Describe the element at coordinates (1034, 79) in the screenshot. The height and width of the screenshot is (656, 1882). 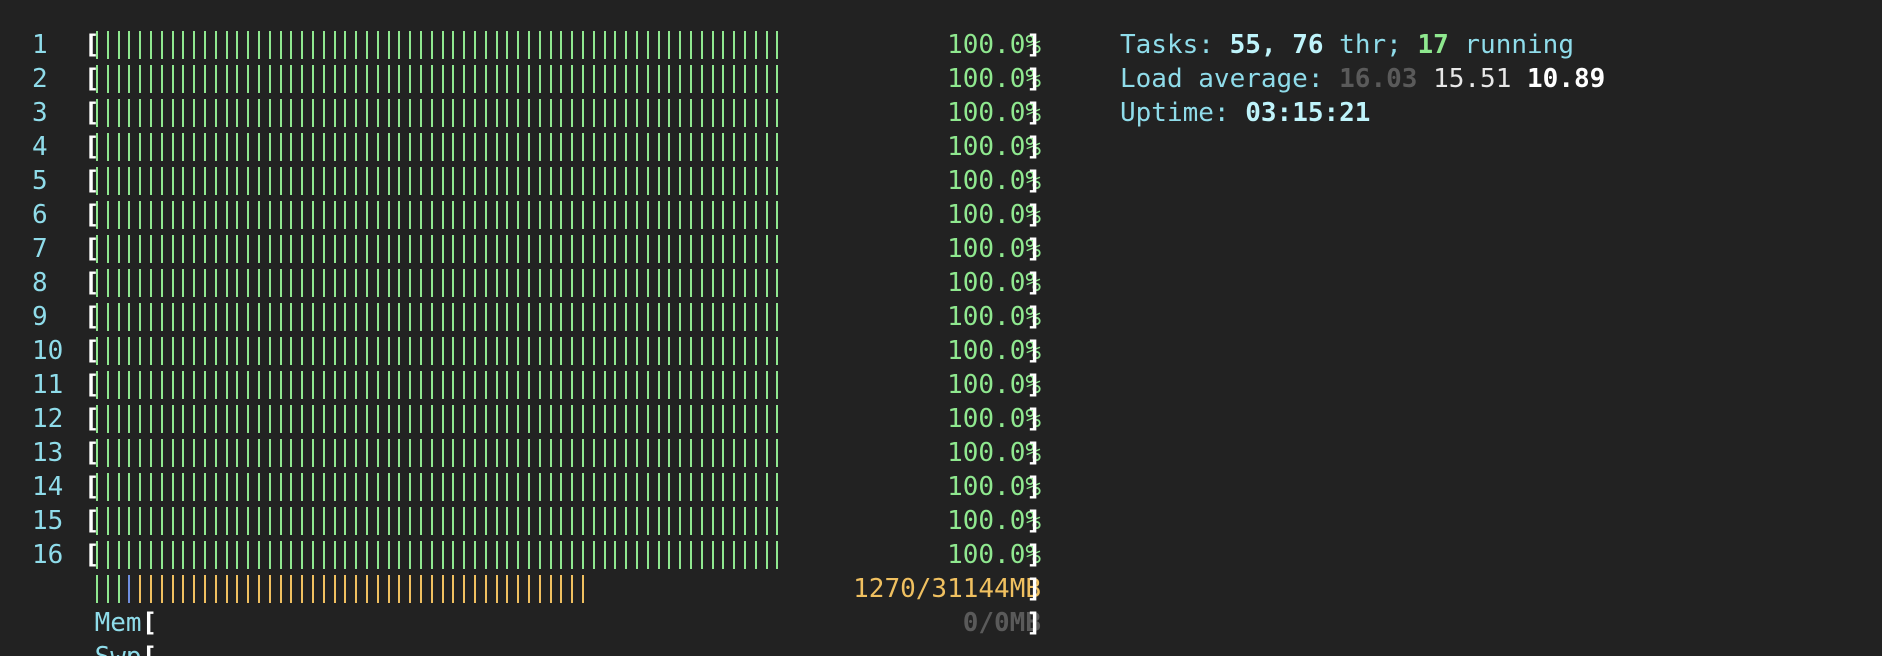
I see `cpu-right-bracket: ]` at that location.